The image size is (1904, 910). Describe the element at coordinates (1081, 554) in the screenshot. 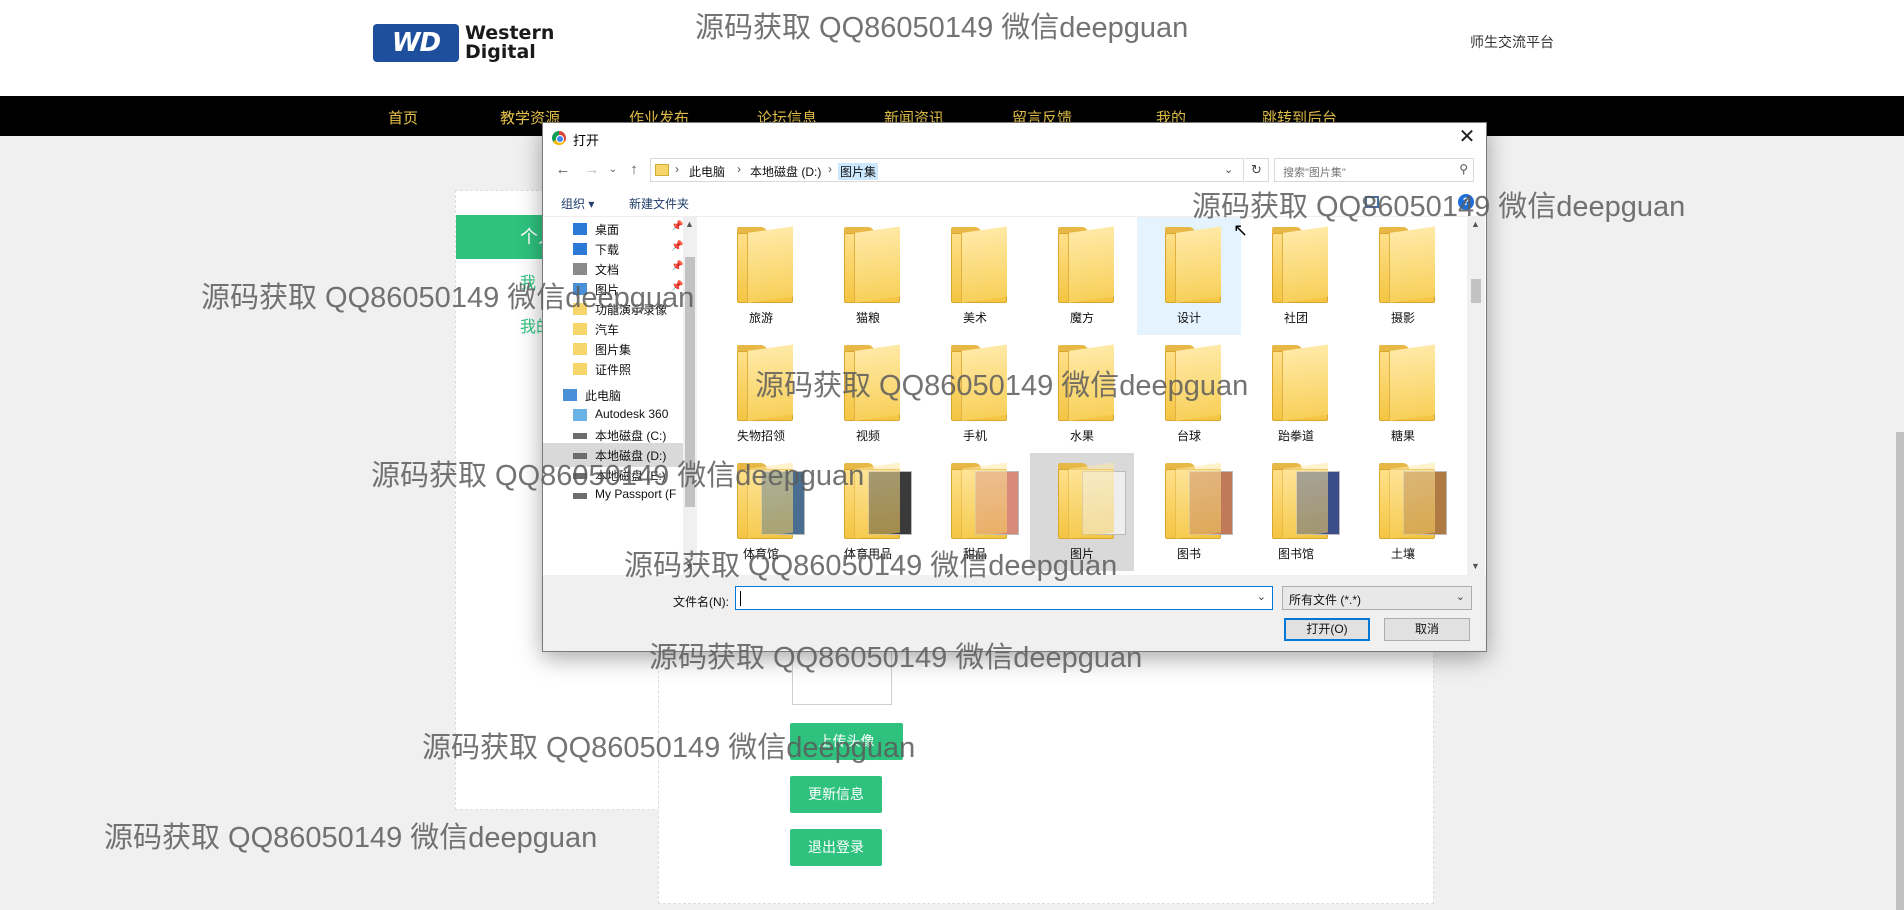

I see `folder-label: 图片` at that location.